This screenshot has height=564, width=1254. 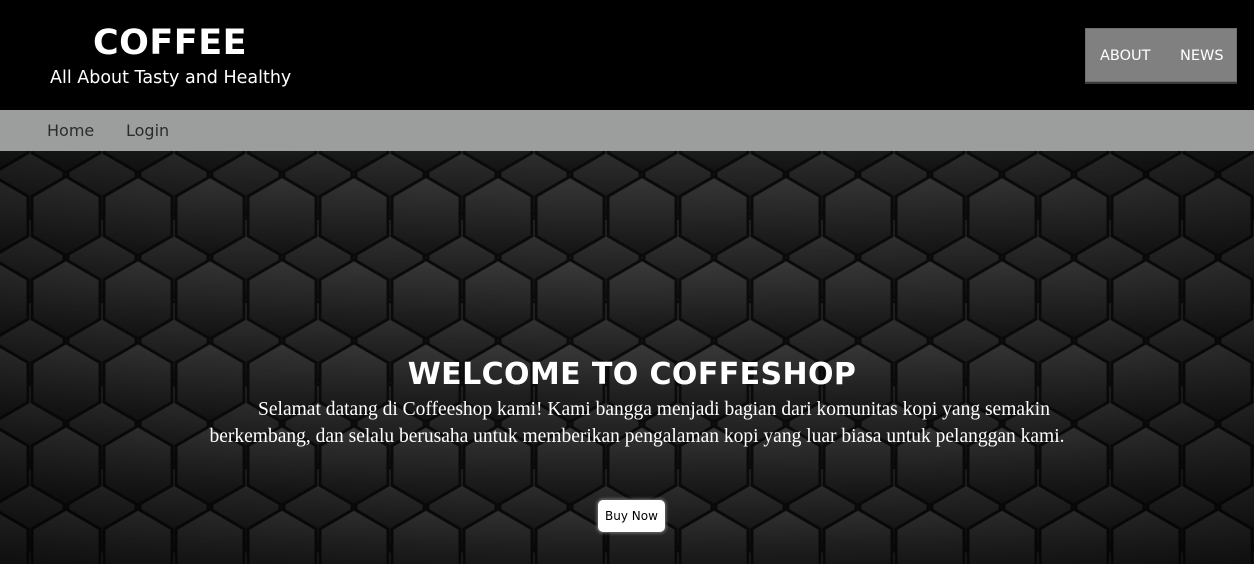 What do you see at coordinates (1125, 56) in the screenshot?
I see `about-link: ABOUT` at bounding box center [1125, 56].